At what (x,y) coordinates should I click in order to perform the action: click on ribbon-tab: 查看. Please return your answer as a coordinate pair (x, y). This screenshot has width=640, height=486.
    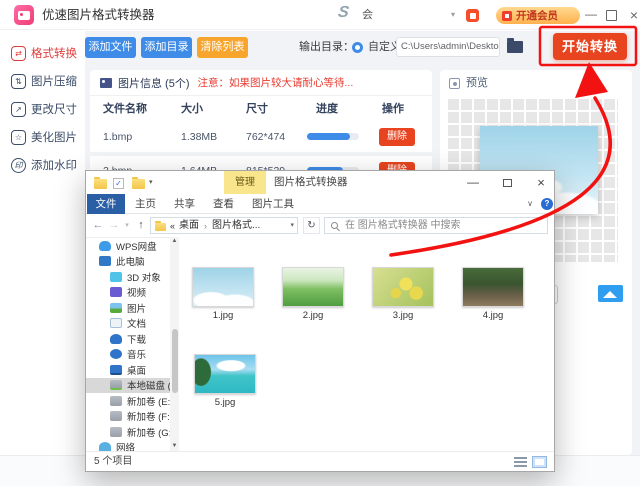
    Looking at the image, I should click on (223, 204).